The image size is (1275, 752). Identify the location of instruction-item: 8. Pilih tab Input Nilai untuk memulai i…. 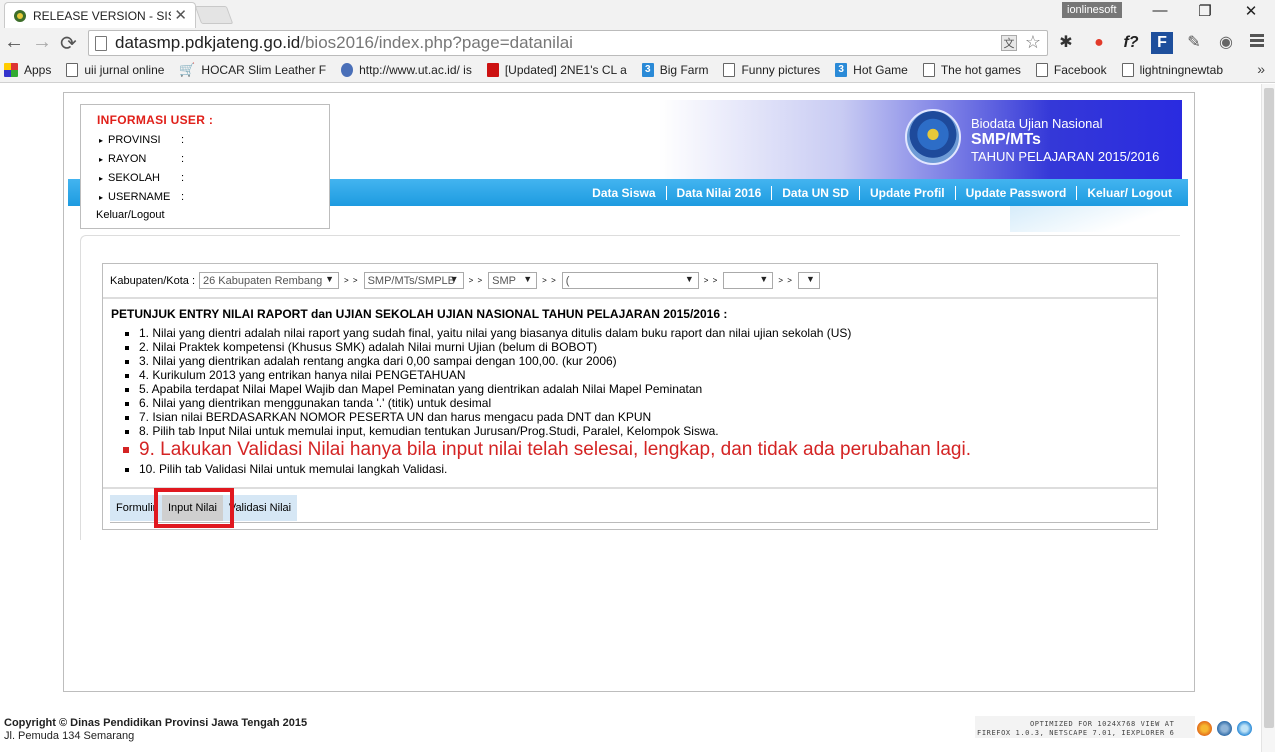
(638, 431).